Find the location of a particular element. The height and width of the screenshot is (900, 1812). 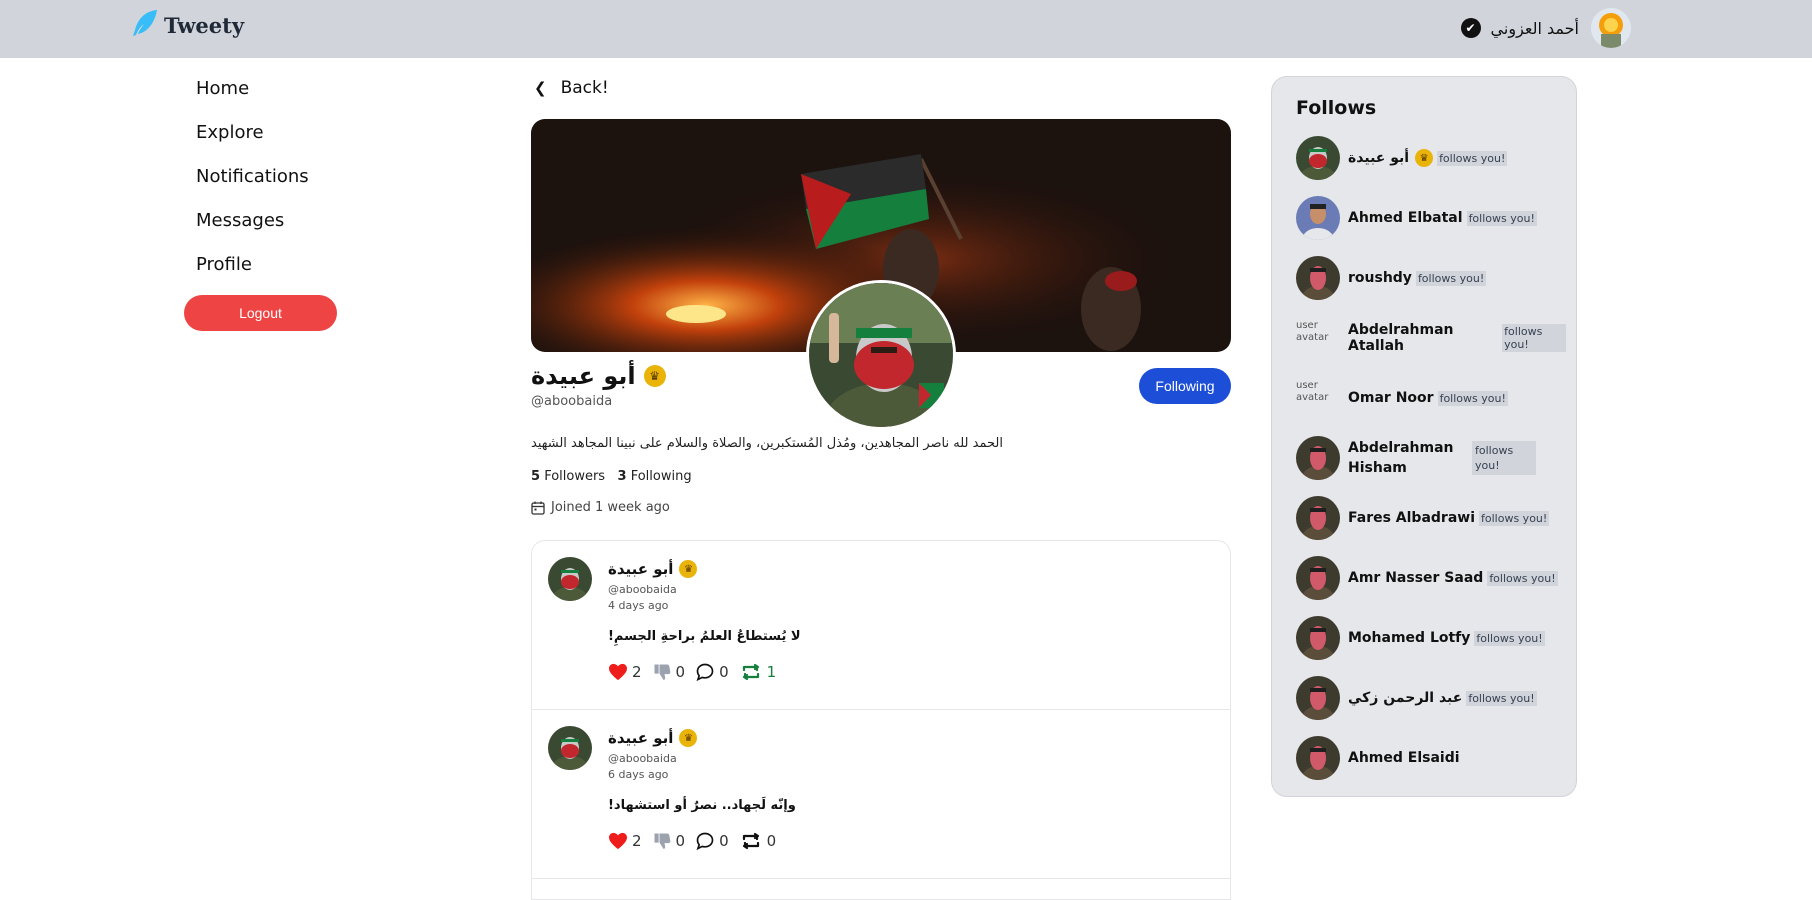

chevron-left-icon: ❮ is located at coordinates (540, 88).